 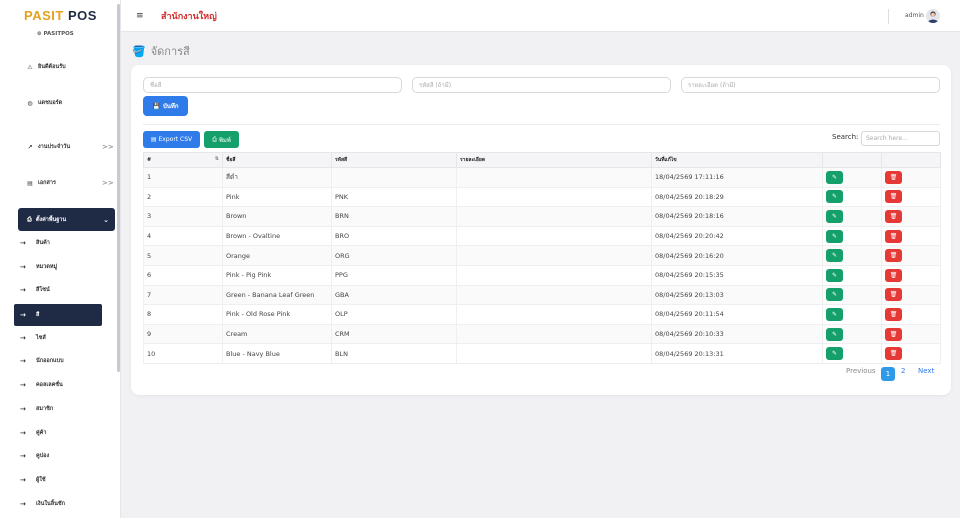 I want to click on sidebar-item-welcome: ⚠ ยินดีต้อนรับ, so click(x=45, y=67).